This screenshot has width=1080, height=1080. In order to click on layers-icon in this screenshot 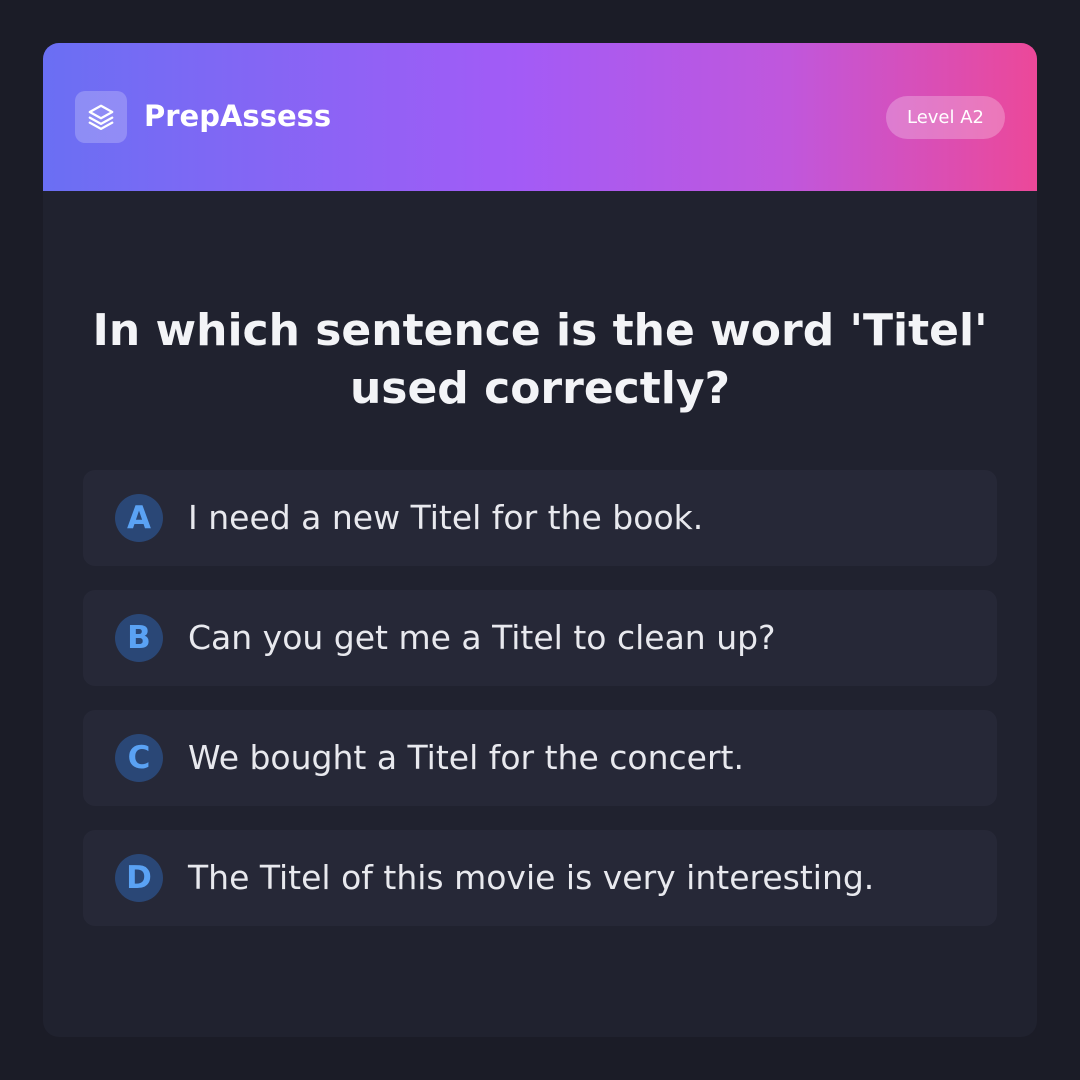, I will do `click(101, 117)`.